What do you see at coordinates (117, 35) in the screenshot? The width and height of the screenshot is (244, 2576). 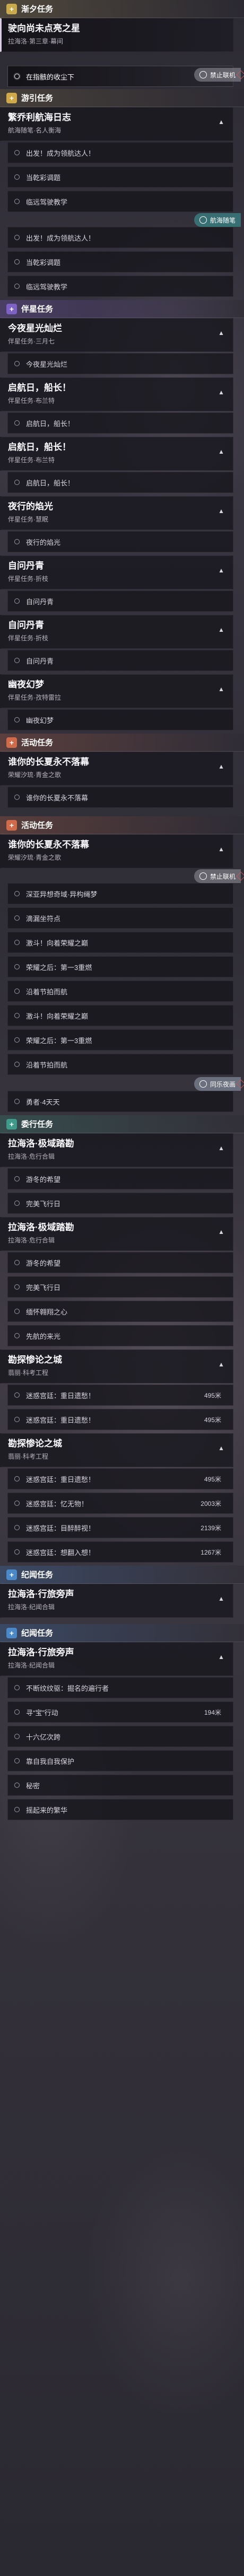 I see `quest-card: 驶向尚未点亮之星 拉海洛·第三章·幕间` at bounding box center [117, 35].